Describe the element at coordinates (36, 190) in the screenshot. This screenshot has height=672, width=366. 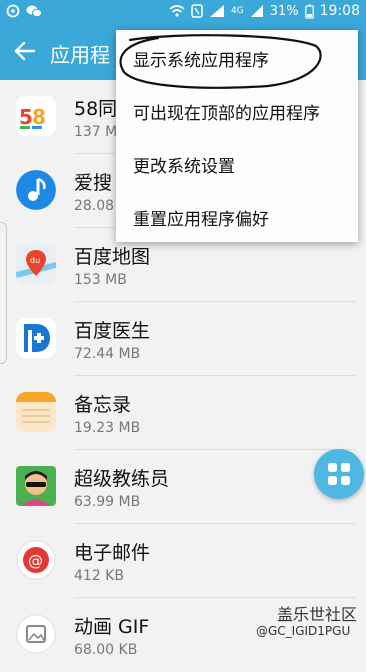
I see `music-note-icon` at that location.